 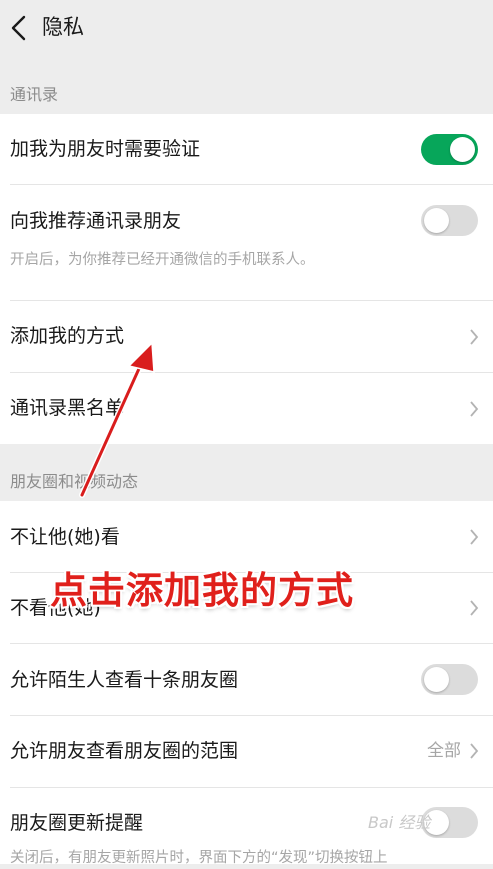 I want to click on row-label: 朋友圈更新提醒, so click(x=77, y=823).